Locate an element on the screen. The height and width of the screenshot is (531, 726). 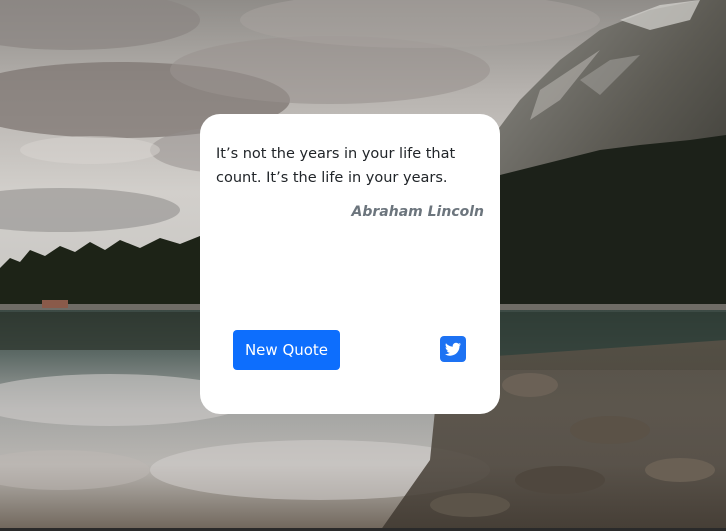
new-quote-button: New Quote is located at coordinates (286, 350).